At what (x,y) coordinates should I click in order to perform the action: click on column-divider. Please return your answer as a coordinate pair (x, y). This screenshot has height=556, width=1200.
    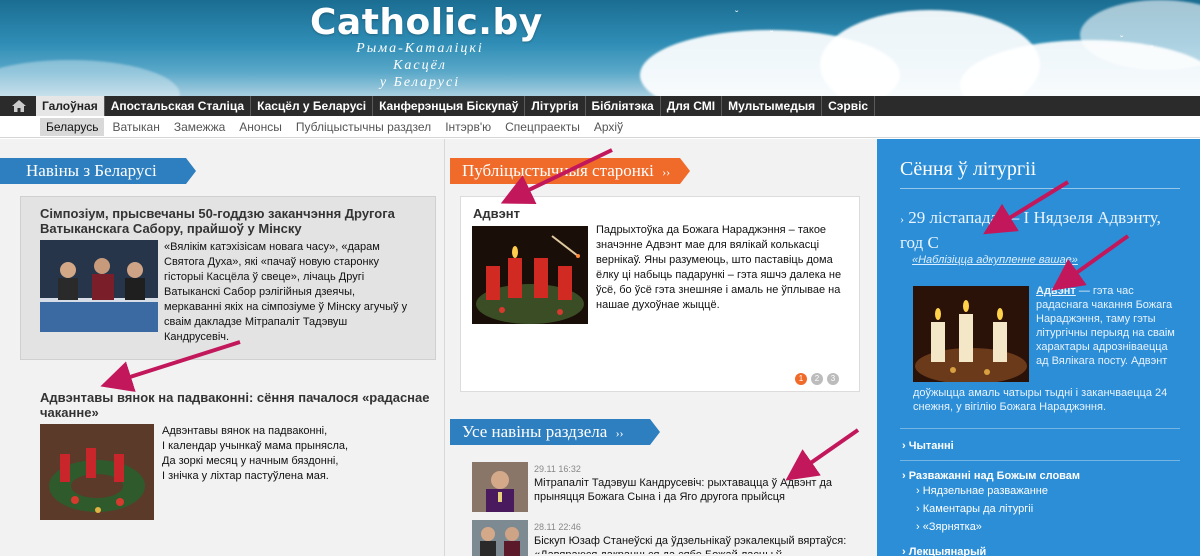
    Looking at the image, I should click on (444, 347).